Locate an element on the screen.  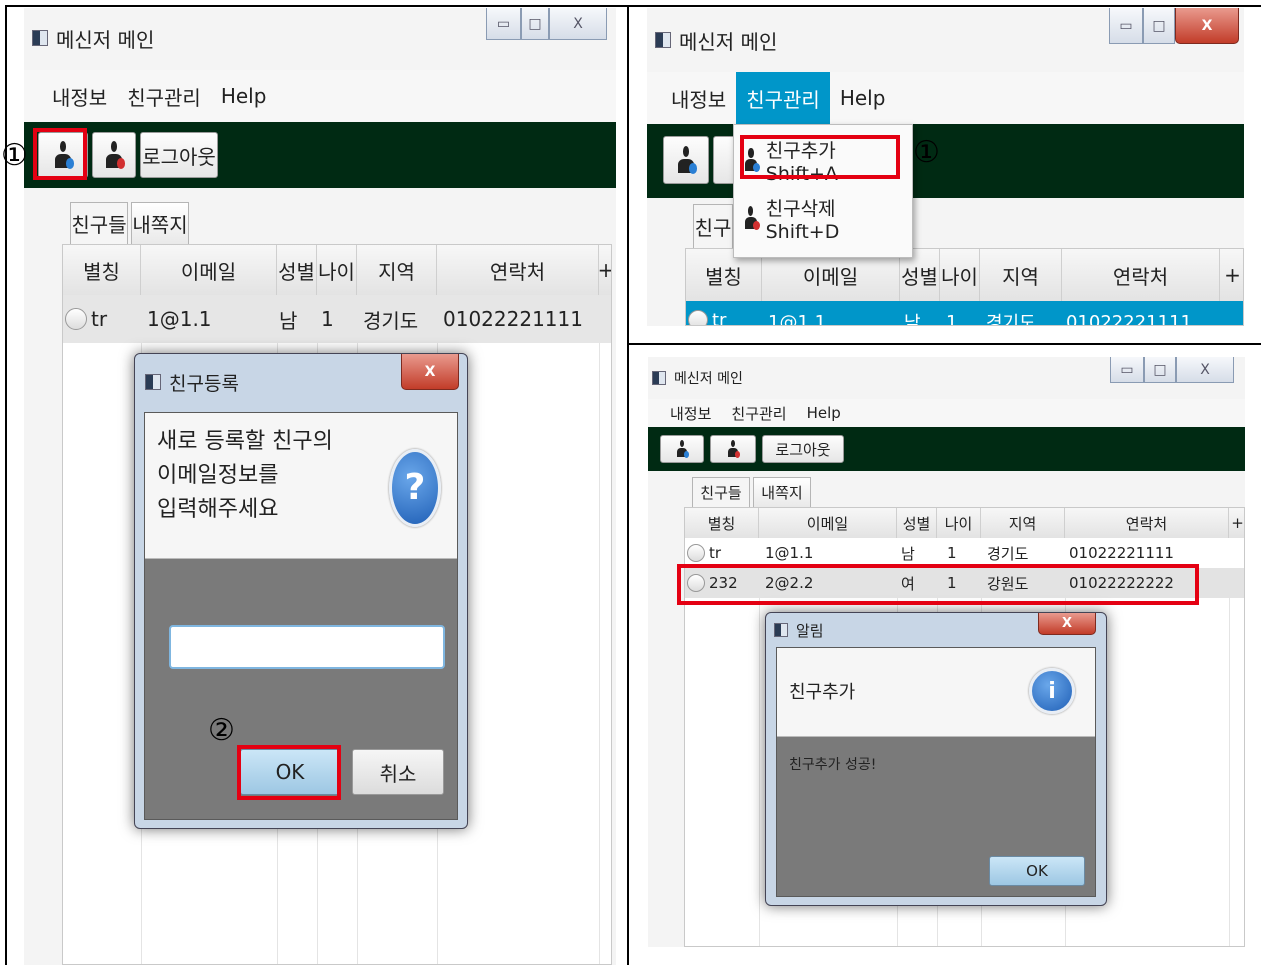
alert-dialog-header: 친구추가 i is located at coordinates (936, 692).